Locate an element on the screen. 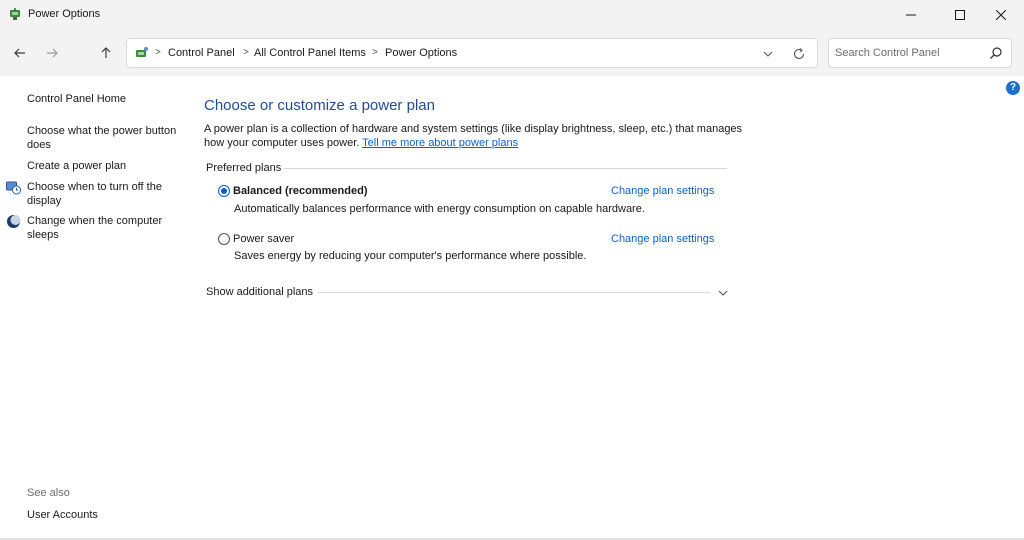  forward-button is located at coordinates (52, 53).